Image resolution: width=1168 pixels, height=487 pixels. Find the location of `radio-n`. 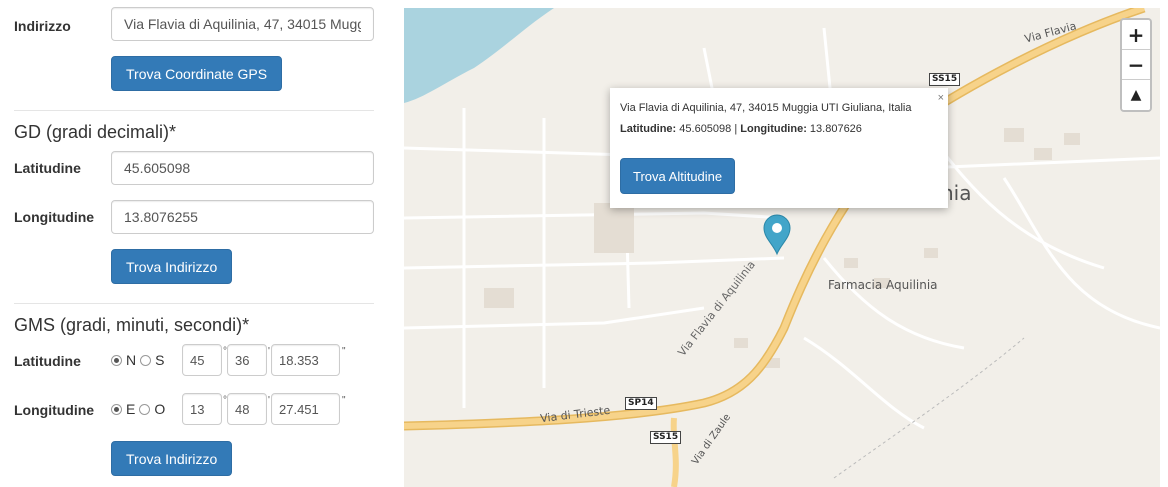

radio-n is located at coordinates (116, 360).